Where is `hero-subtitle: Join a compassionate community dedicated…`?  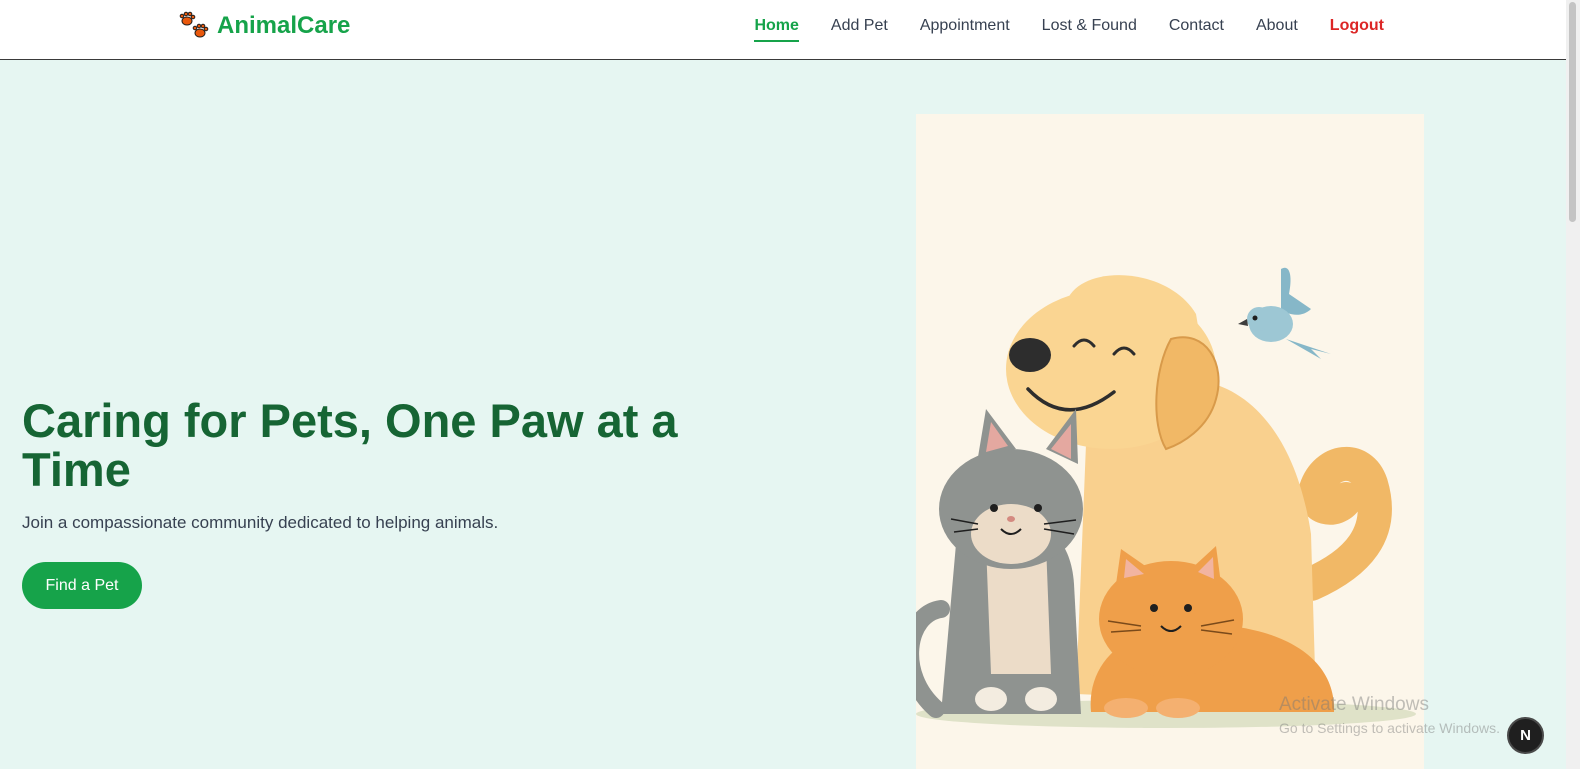
hero-subtitle: Join a compassionate community dedicated… is located at coordinates (260, 522).